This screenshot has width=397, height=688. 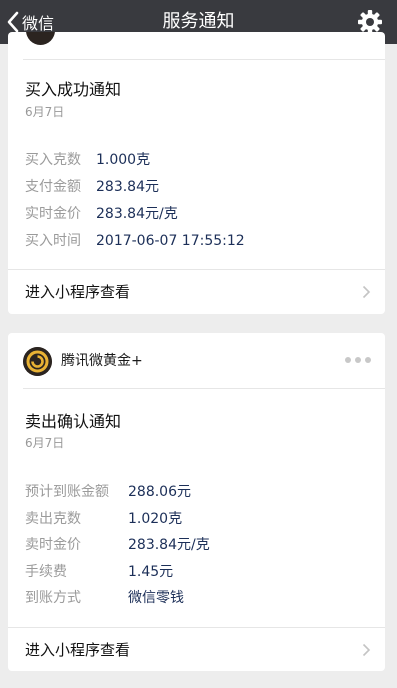 I want to click on info-label: 到账方式, so click(x=53, y=598).